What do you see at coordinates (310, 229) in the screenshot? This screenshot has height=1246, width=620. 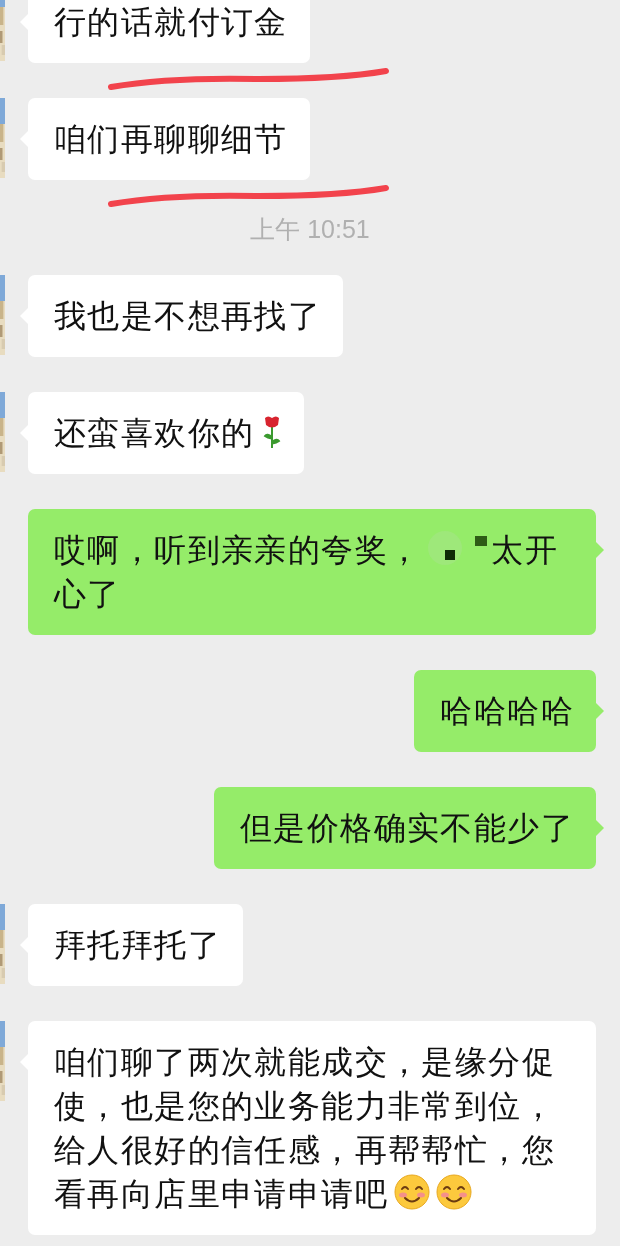 I see `timestamp: 上午 10:51` at bounding box center [310, 229].